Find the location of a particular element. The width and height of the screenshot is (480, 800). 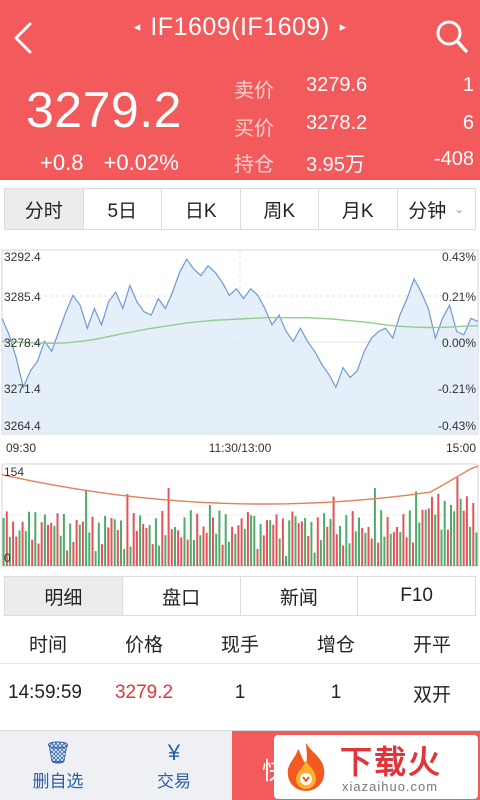

contract-title-bar: ◂ IF1609(IF1609) ▸ is located at coordinates (240, 27).